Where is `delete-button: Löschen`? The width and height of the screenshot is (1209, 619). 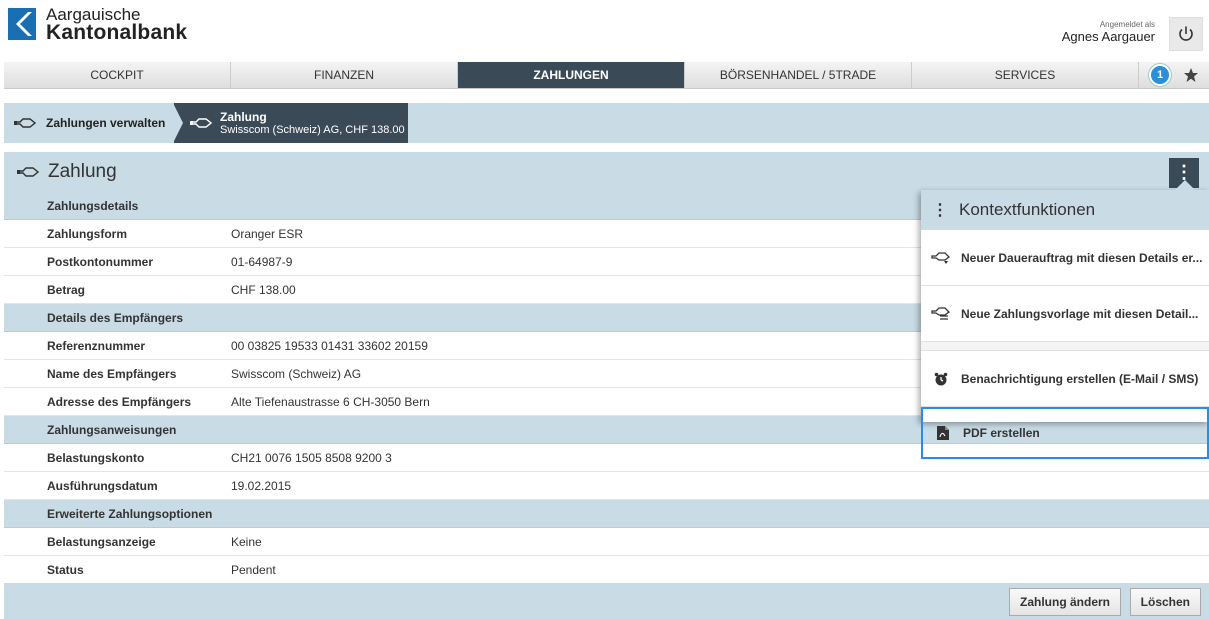 delete-button: Löschen is located at coordinates (1165, 602).